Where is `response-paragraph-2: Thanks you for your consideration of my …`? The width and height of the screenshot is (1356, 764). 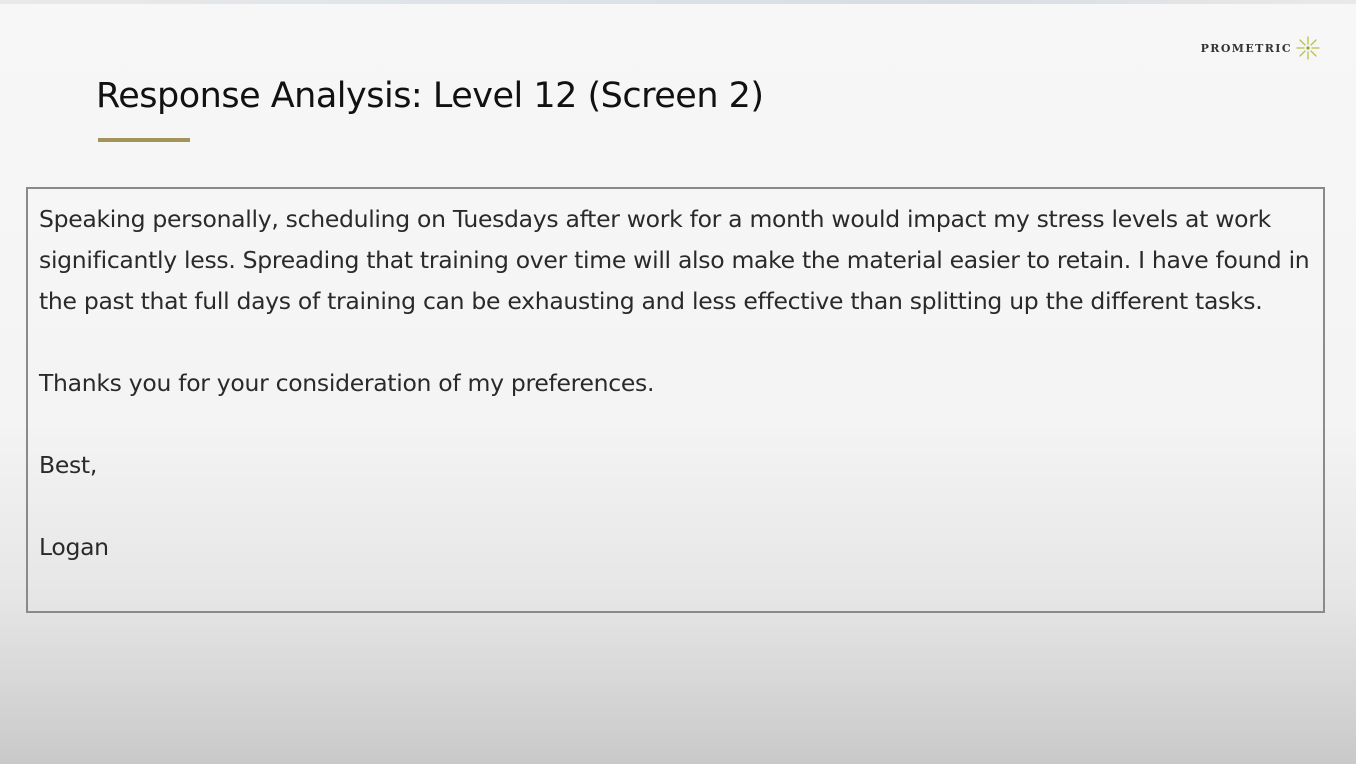
response-paragraph-2: Thanks you for your consideration of my … is located at coordinates (347, 383).